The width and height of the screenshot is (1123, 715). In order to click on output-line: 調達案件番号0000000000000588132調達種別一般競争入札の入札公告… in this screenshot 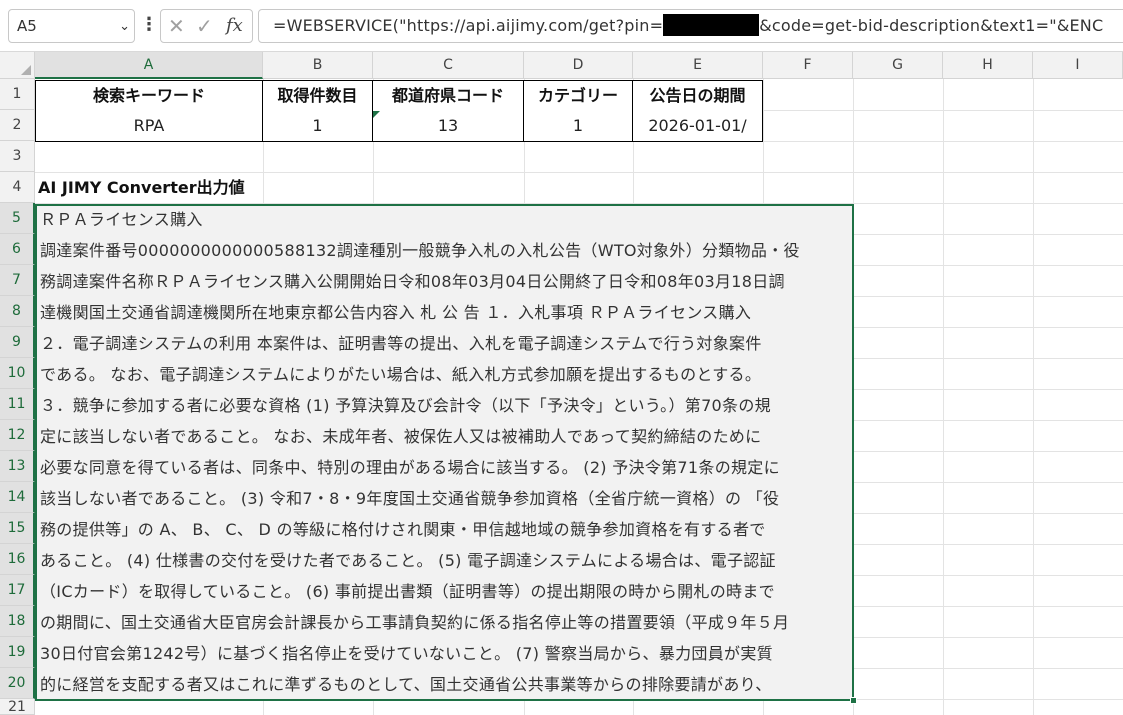, I will do `click(420, 250)`.